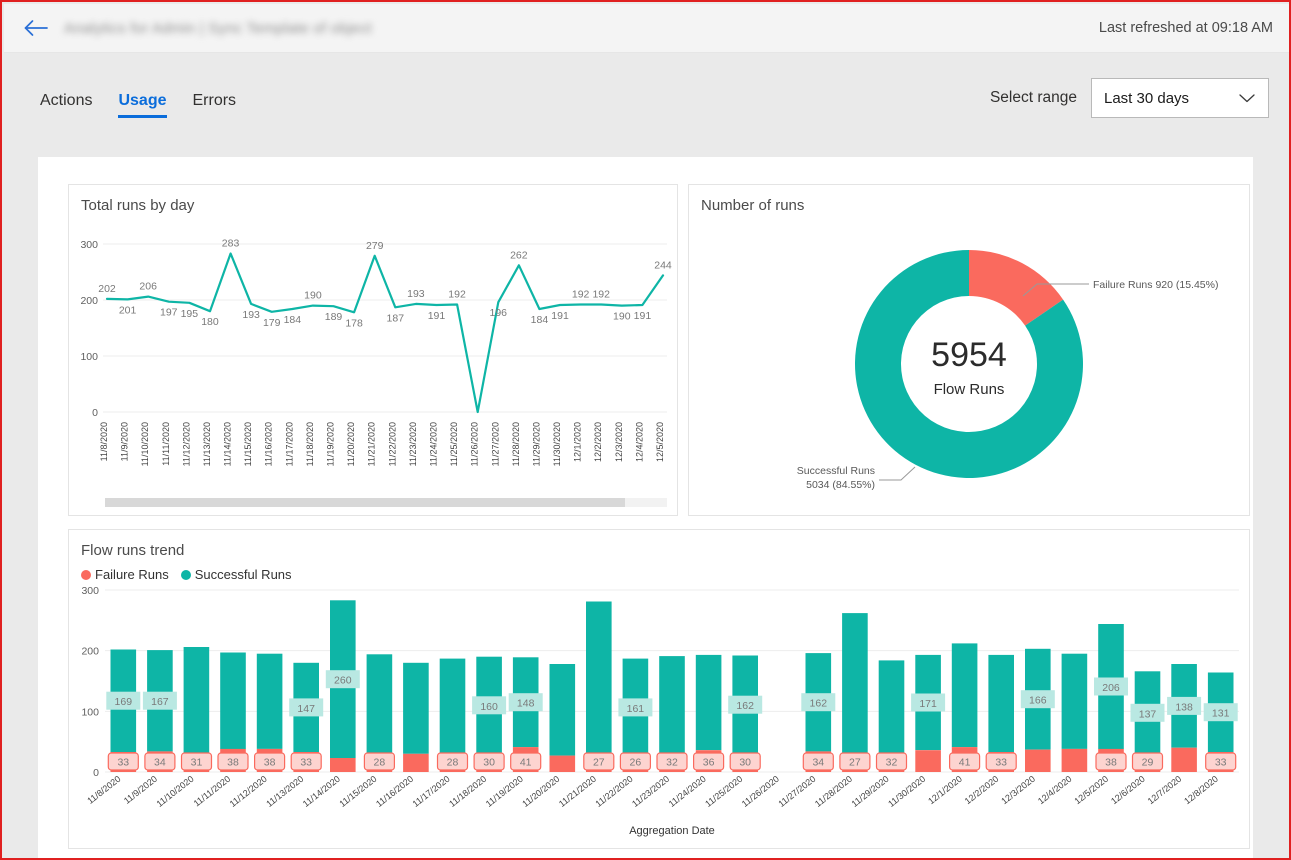 Image resolution: width=1291 pixels, height=860 pixels. I want to click on bar-label-failure: 38, so click(233, 763).